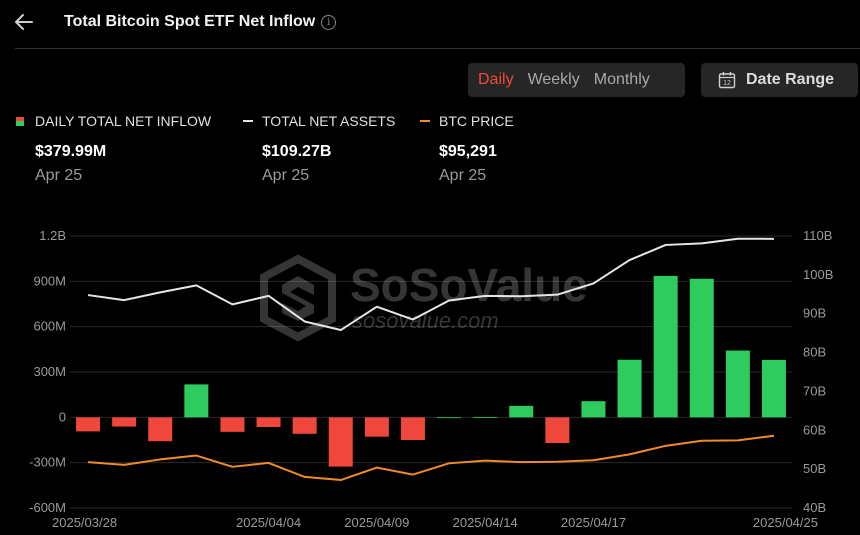 The height and width of the screenshot is (535, 860). What do you see at coordinates (818, 274) in the screenshot?
I see `right-tick-label: 100B` at bounding box center [818, 274].